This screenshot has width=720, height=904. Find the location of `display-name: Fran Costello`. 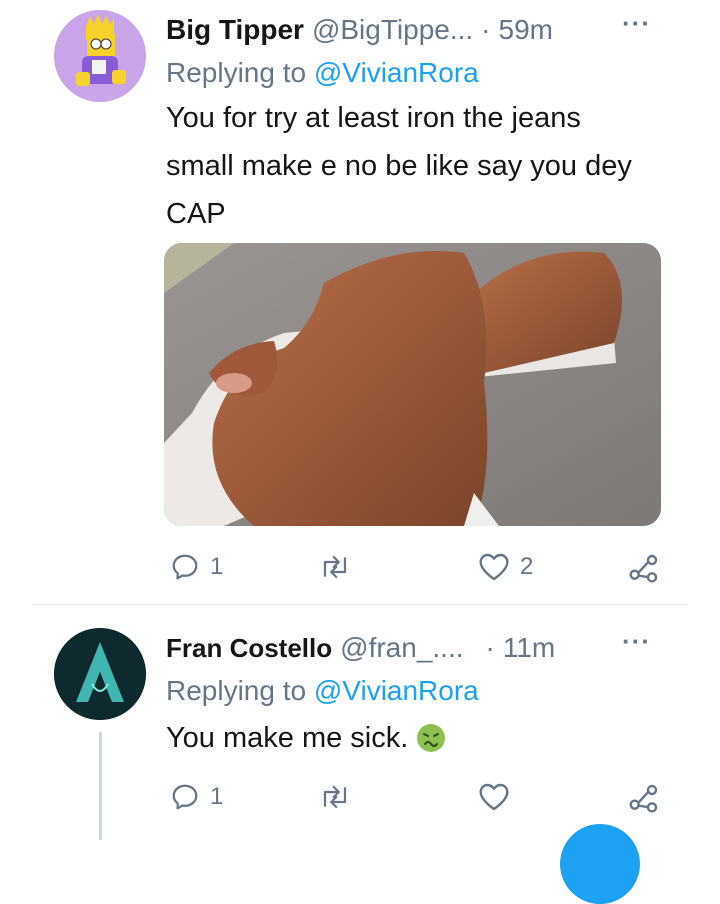

display-name: Fran Costello is located at coordinates (249, 648).